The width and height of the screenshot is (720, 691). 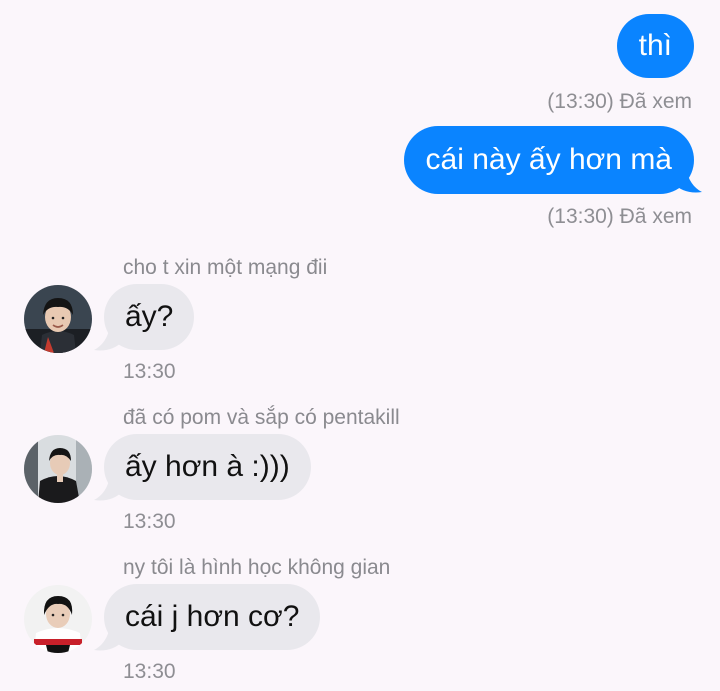 I want to click on reply-preview: ny tôi là hình học không gian, so click(x=257, y=567).